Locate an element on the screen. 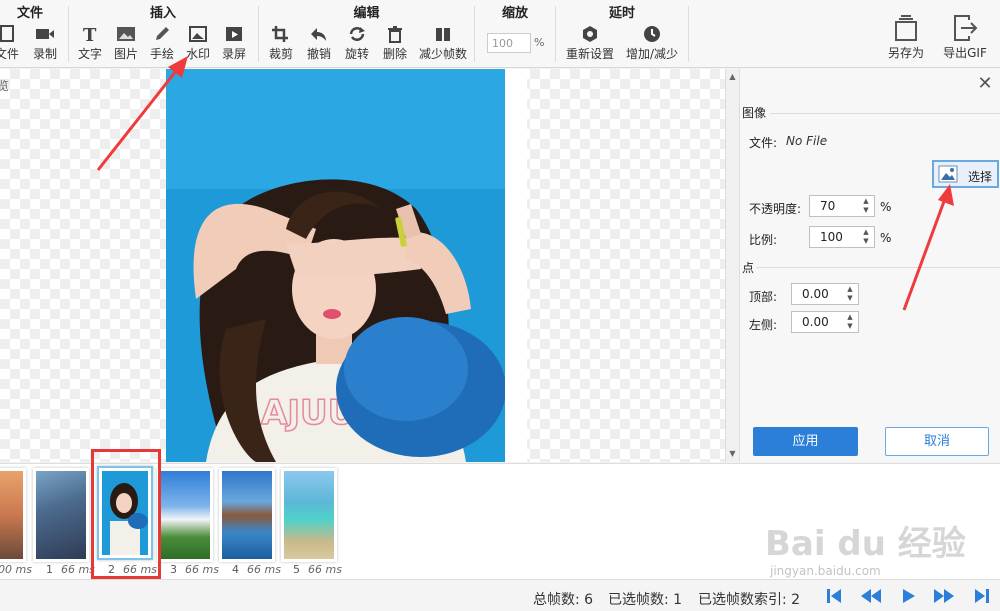 The height and width of the screenshot is (611, 1000). scroll-down-icon: ▼ is located at coordinates (732, 454).